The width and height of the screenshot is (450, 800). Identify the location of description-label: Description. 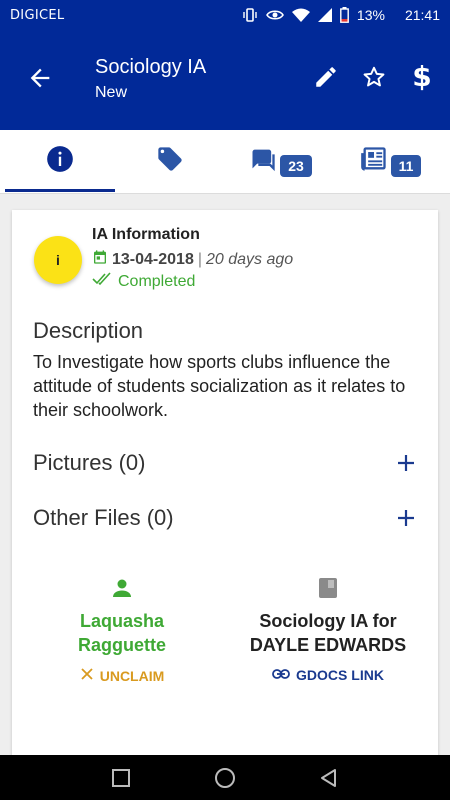
(88, 330).